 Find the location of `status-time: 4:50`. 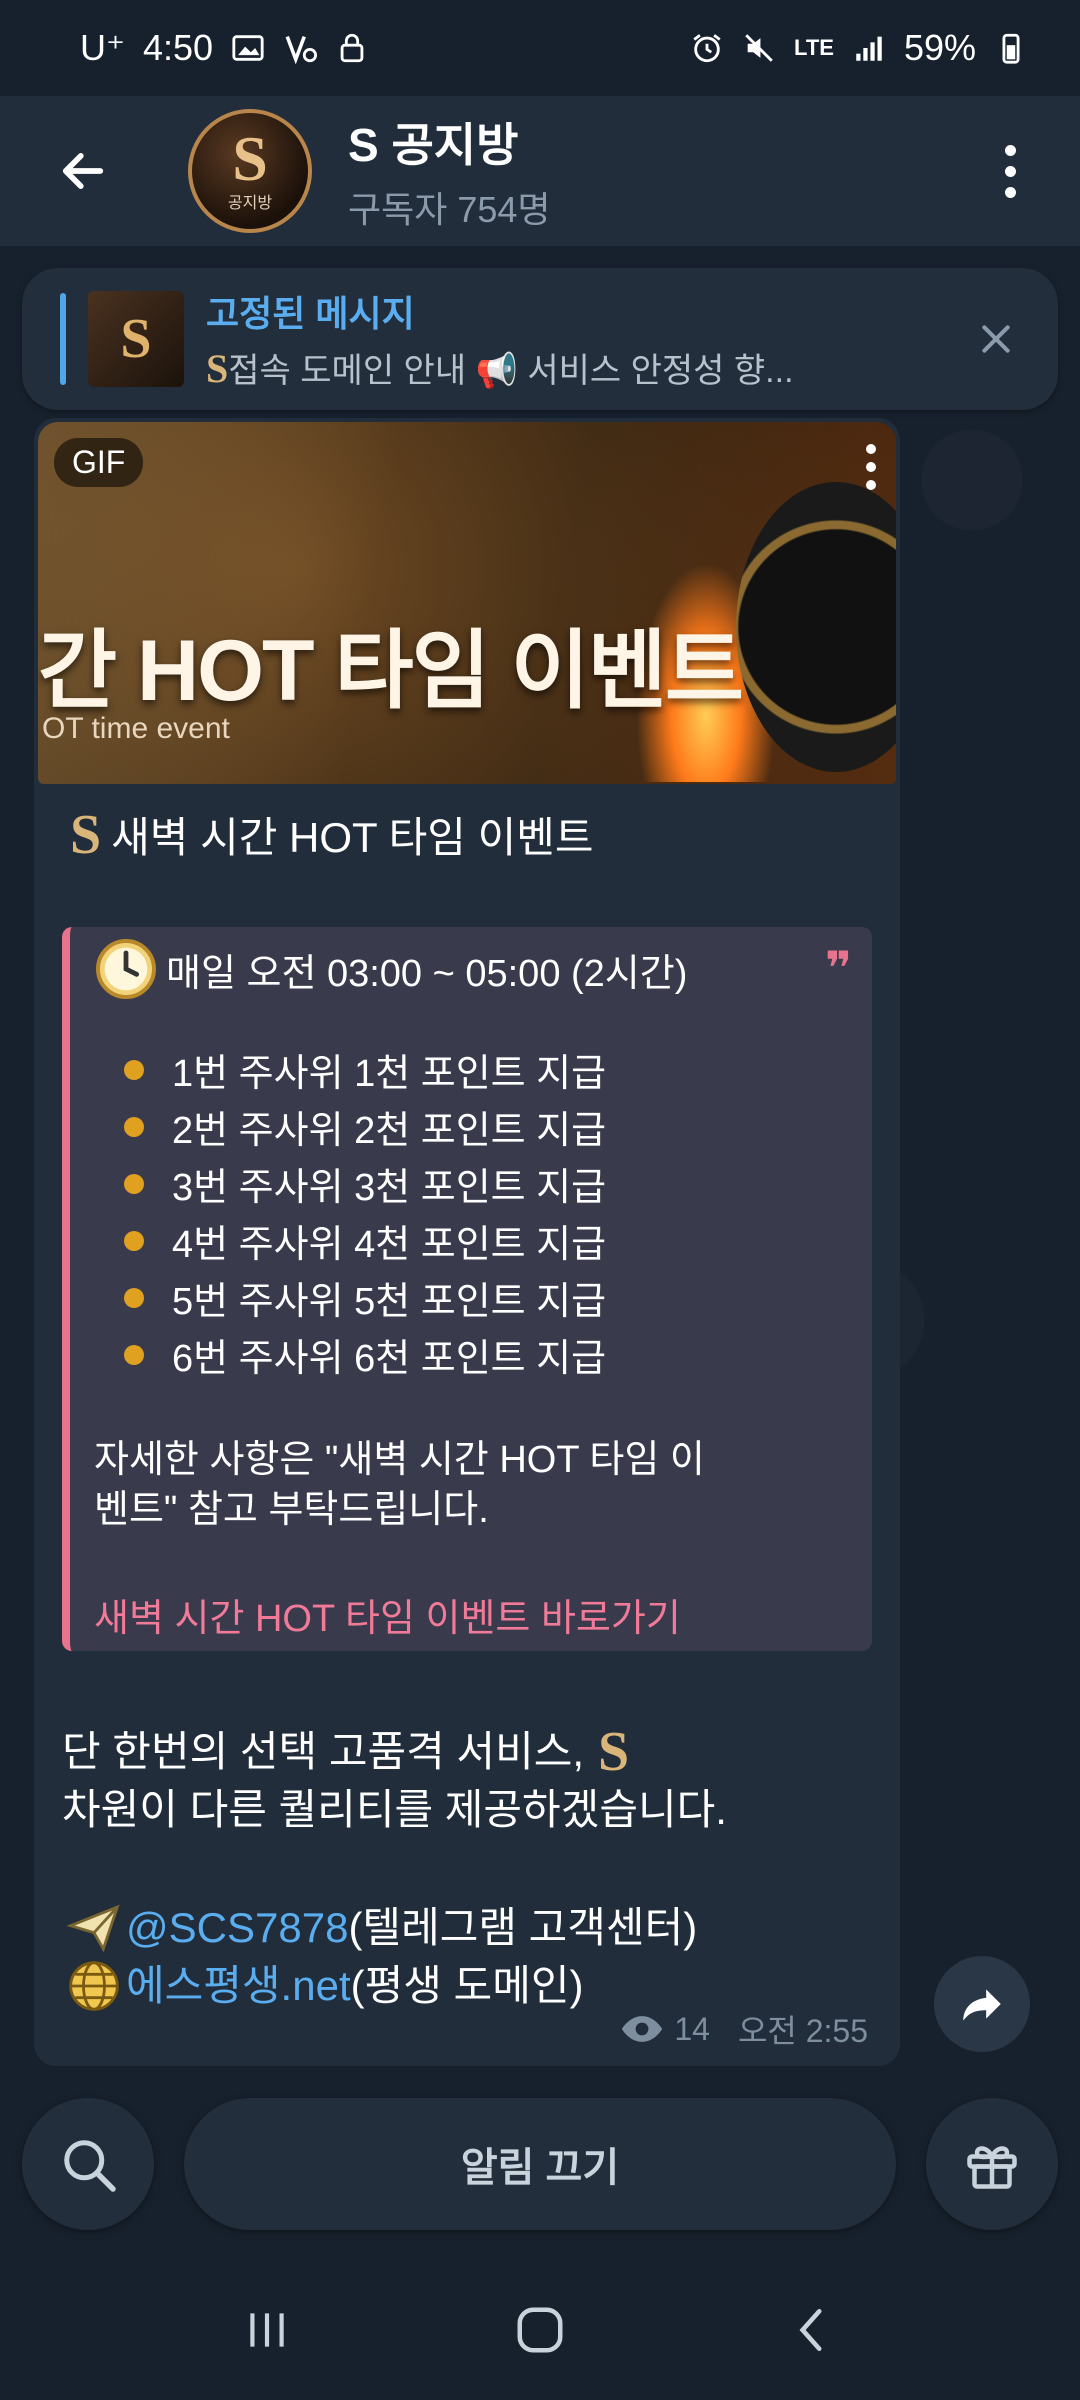

status-time: 4:50 is located at coordinates (178, 47).